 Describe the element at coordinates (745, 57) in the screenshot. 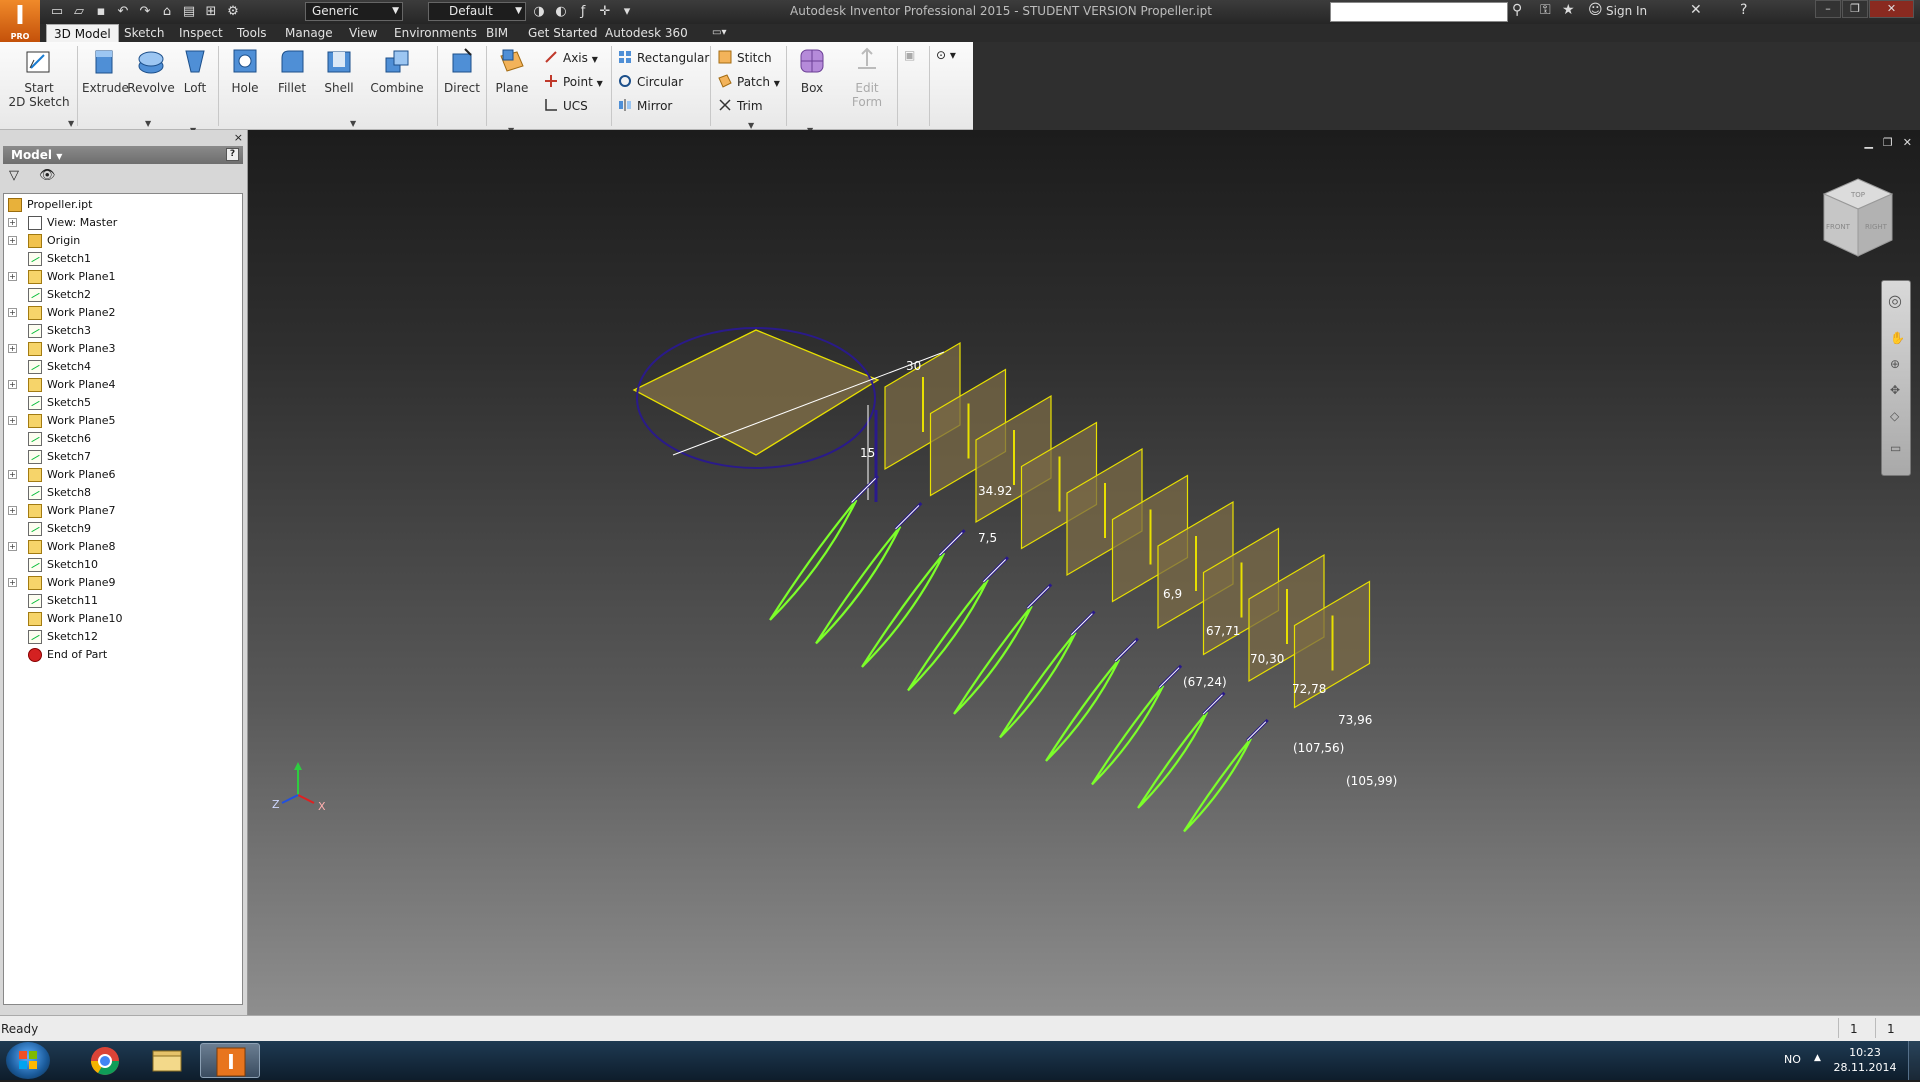

I see `stitch-button: Stitch` at that location.